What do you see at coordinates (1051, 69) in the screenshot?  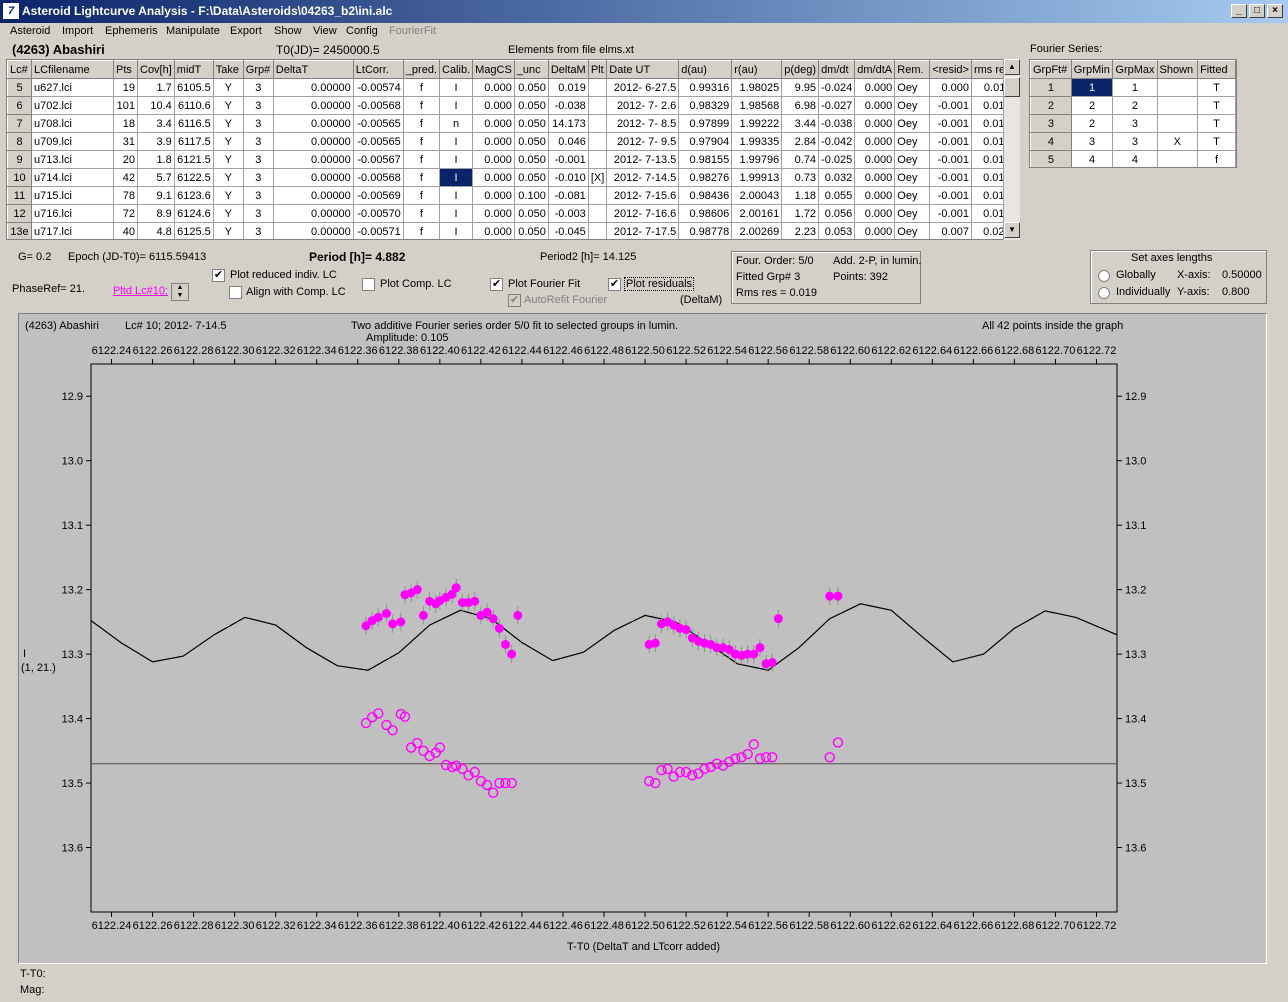 I see `fourier-column-header: GrpFt#` at bounding box center [1051, 69].